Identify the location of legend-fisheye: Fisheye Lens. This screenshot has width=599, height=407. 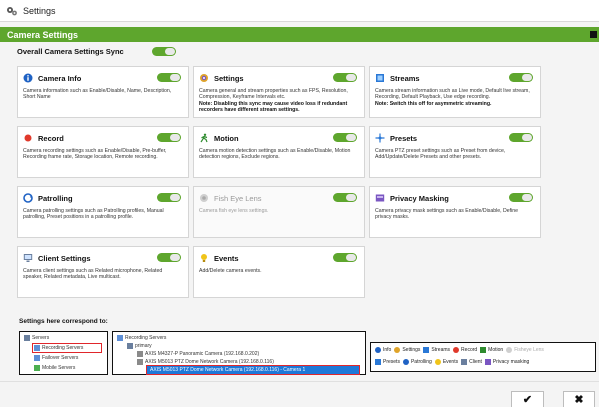
(525, 350).